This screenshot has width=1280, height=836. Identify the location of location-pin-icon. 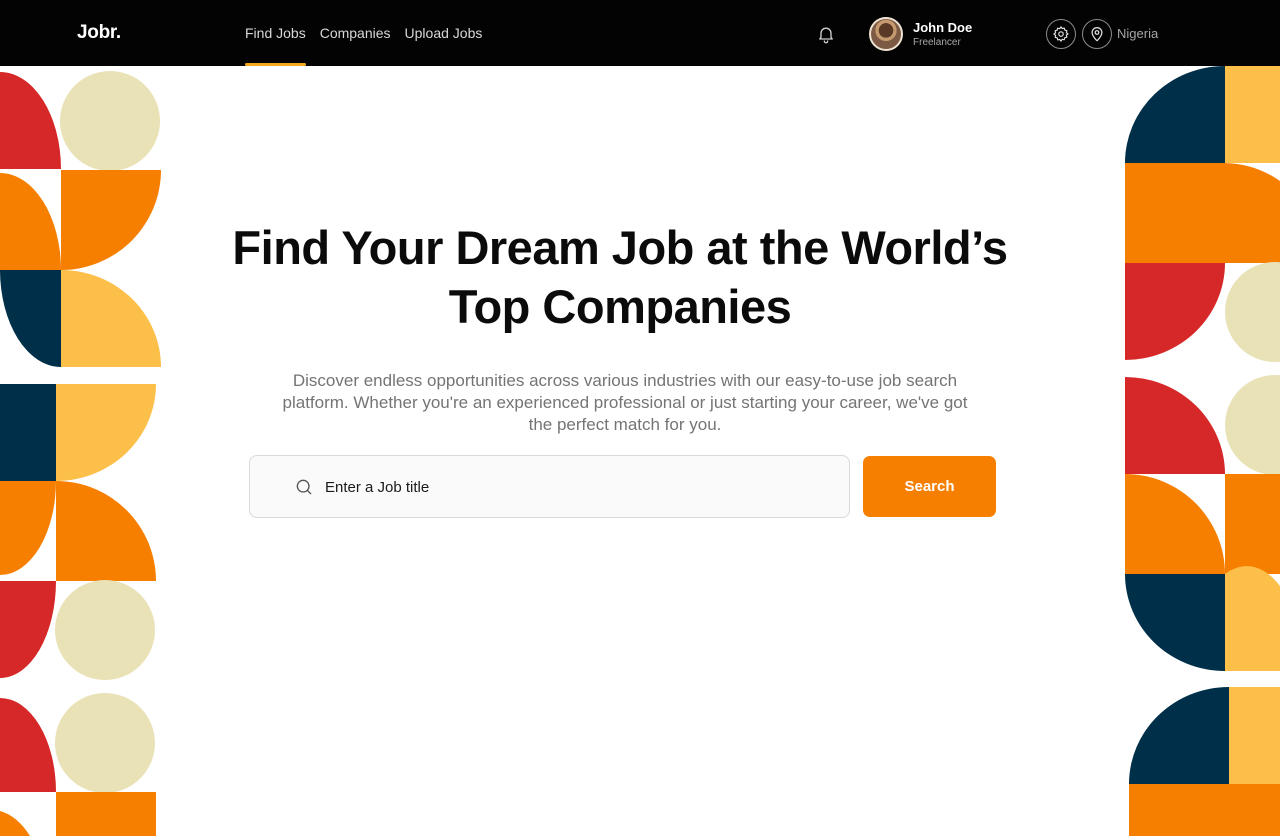
(1097, 34).